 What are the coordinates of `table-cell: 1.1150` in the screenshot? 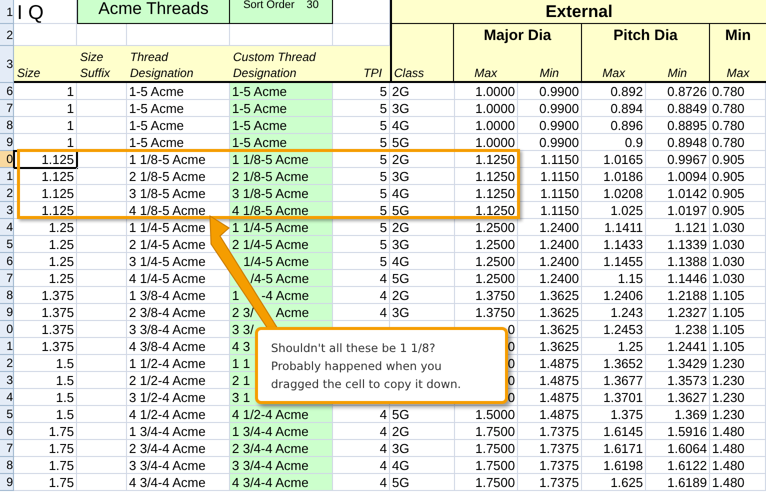 It's located at (559, 159).